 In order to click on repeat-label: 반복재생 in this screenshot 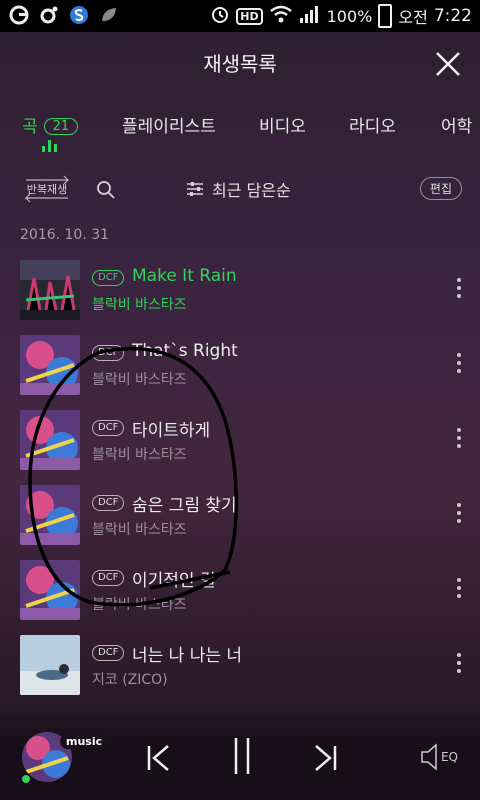, I will do `click(47, 189)`.